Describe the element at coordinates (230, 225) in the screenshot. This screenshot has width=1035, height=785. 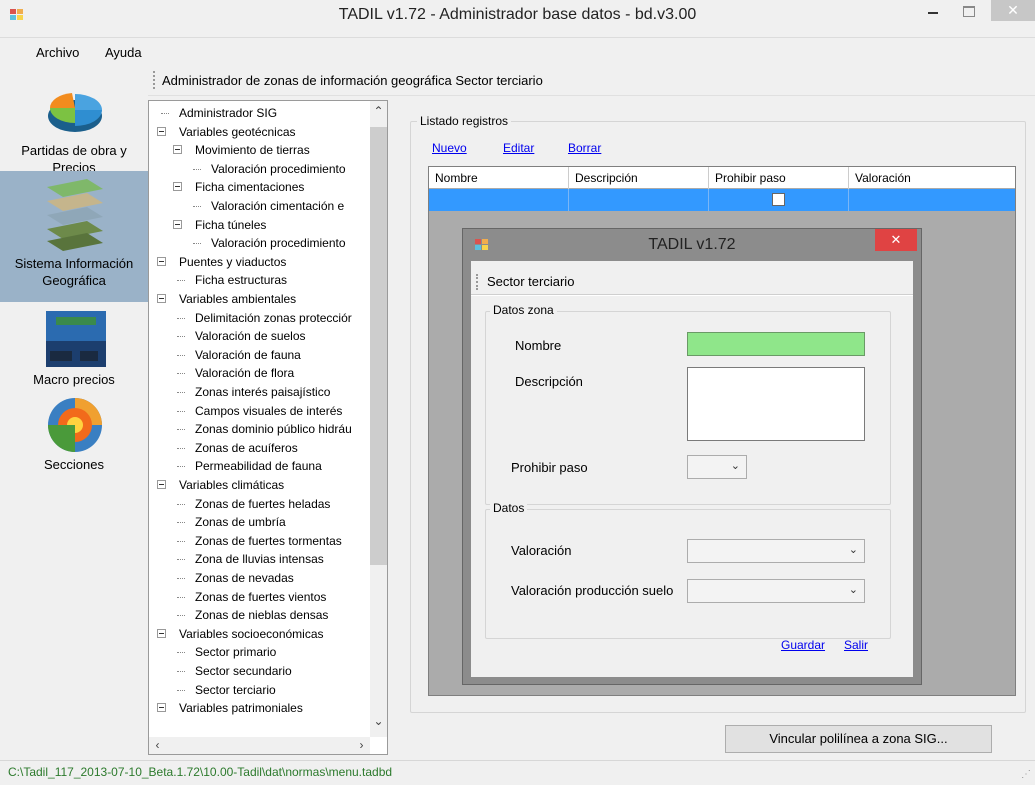
I see `tree-node: Ficha túneles` at that location.